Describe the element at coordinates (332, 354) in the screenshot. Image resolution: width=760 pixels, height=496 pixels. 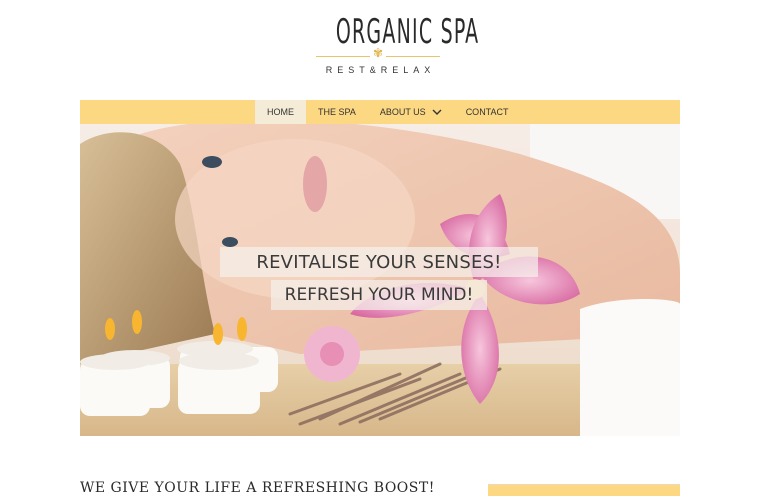
I see `pink-daisy` at that location.